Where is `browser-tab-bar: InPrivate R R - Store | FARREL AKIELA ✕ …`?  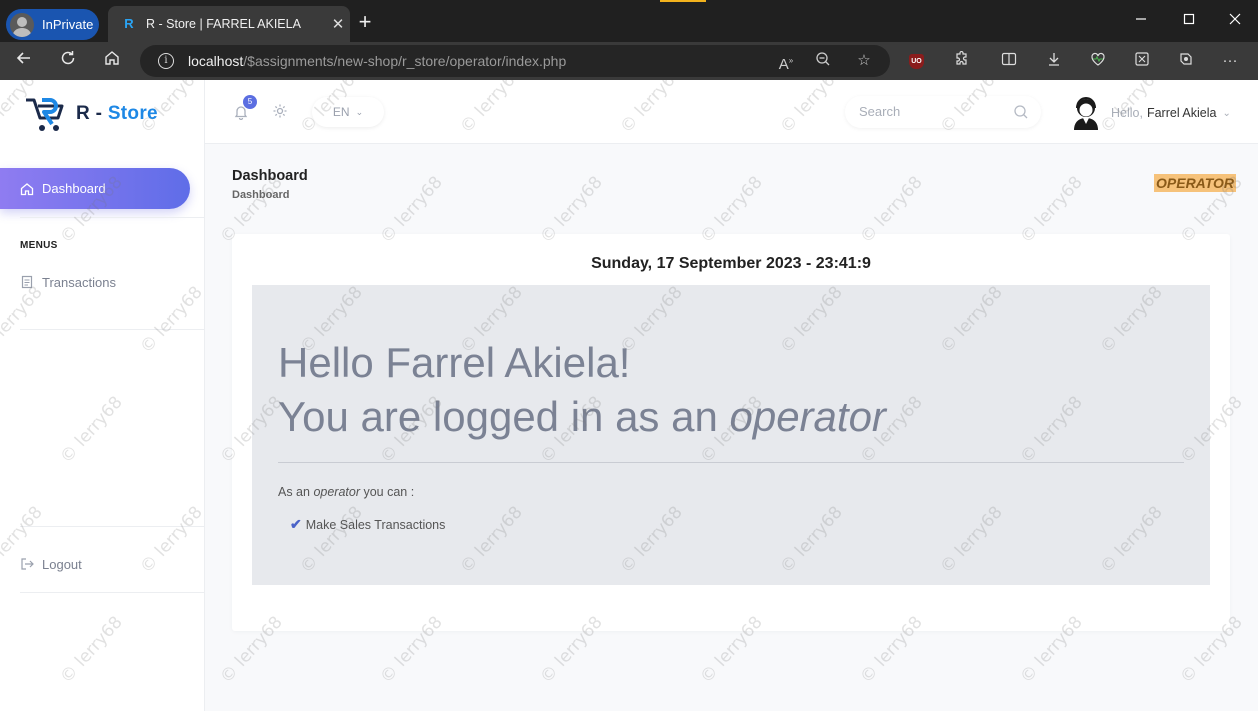 browser-tab-bar: InPrivate R R - Store | FARREL AKIELA ✕ … is located at coordinates (629, 21).